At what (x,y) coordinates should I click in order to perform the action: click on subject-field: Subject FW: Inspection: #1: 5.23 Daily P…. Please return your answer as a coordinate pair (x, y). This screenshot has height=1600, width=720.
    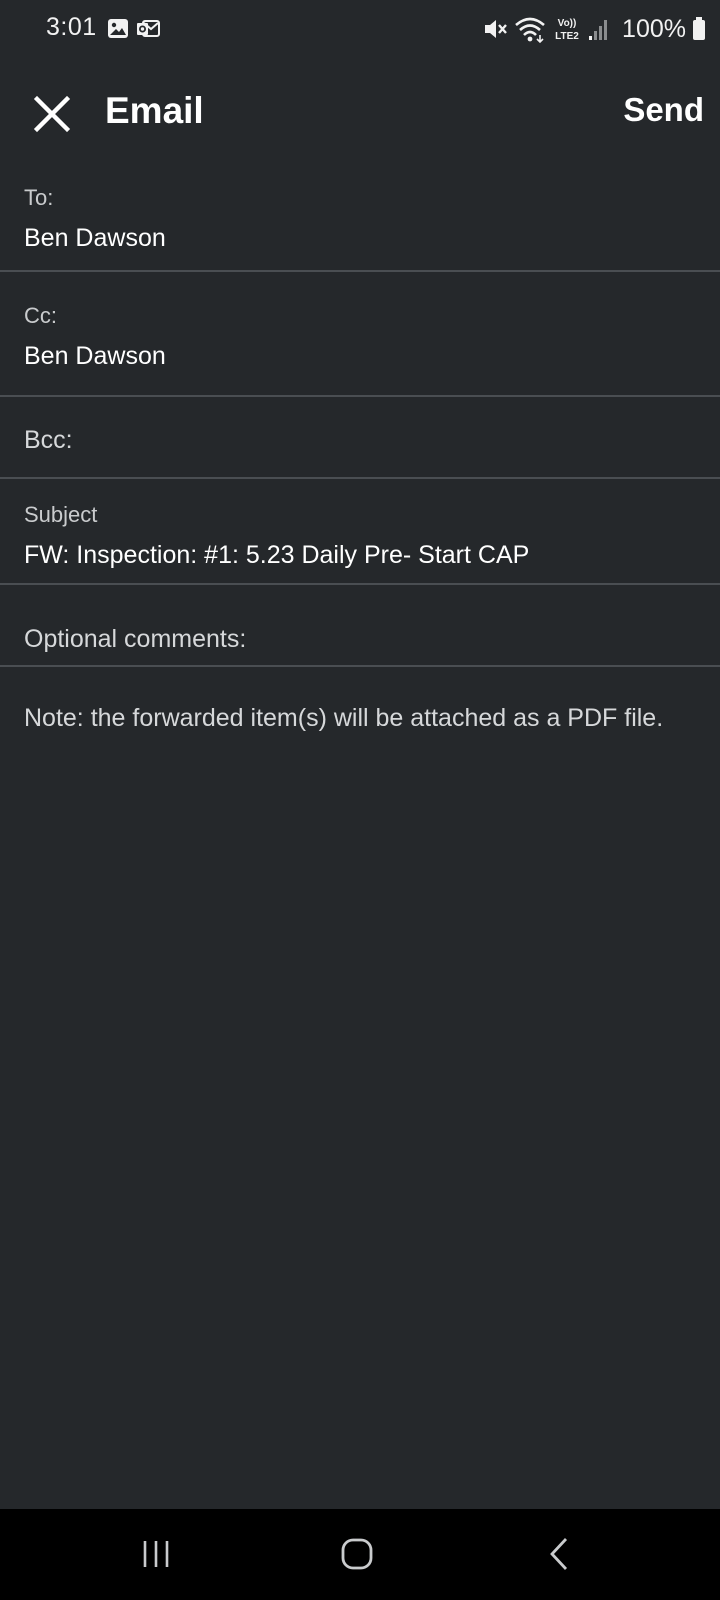
    Looking at the image, I should click on (360, 532).